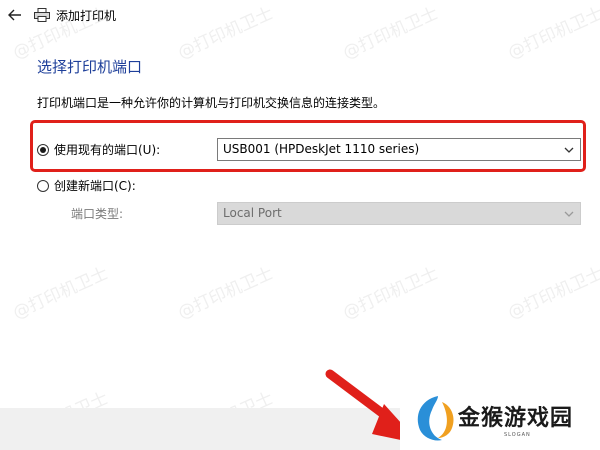 Image resolution: width=600 pixels, height=450 pixels. Describe the element at coordinates (97, 214) in the screenshot. I see `port-type-label: 端口类型:` at that location.